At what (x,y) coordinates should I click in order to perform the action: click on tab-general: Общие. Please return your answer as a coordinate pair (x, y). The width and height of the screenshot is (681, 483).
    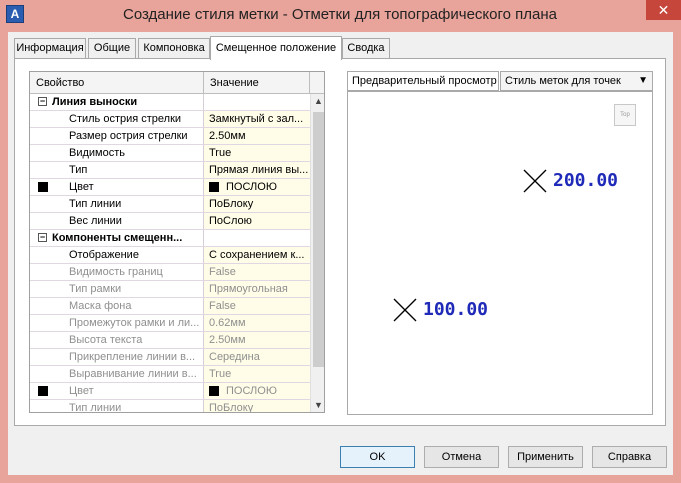
    Looking at the image, I should click on (112, 48).